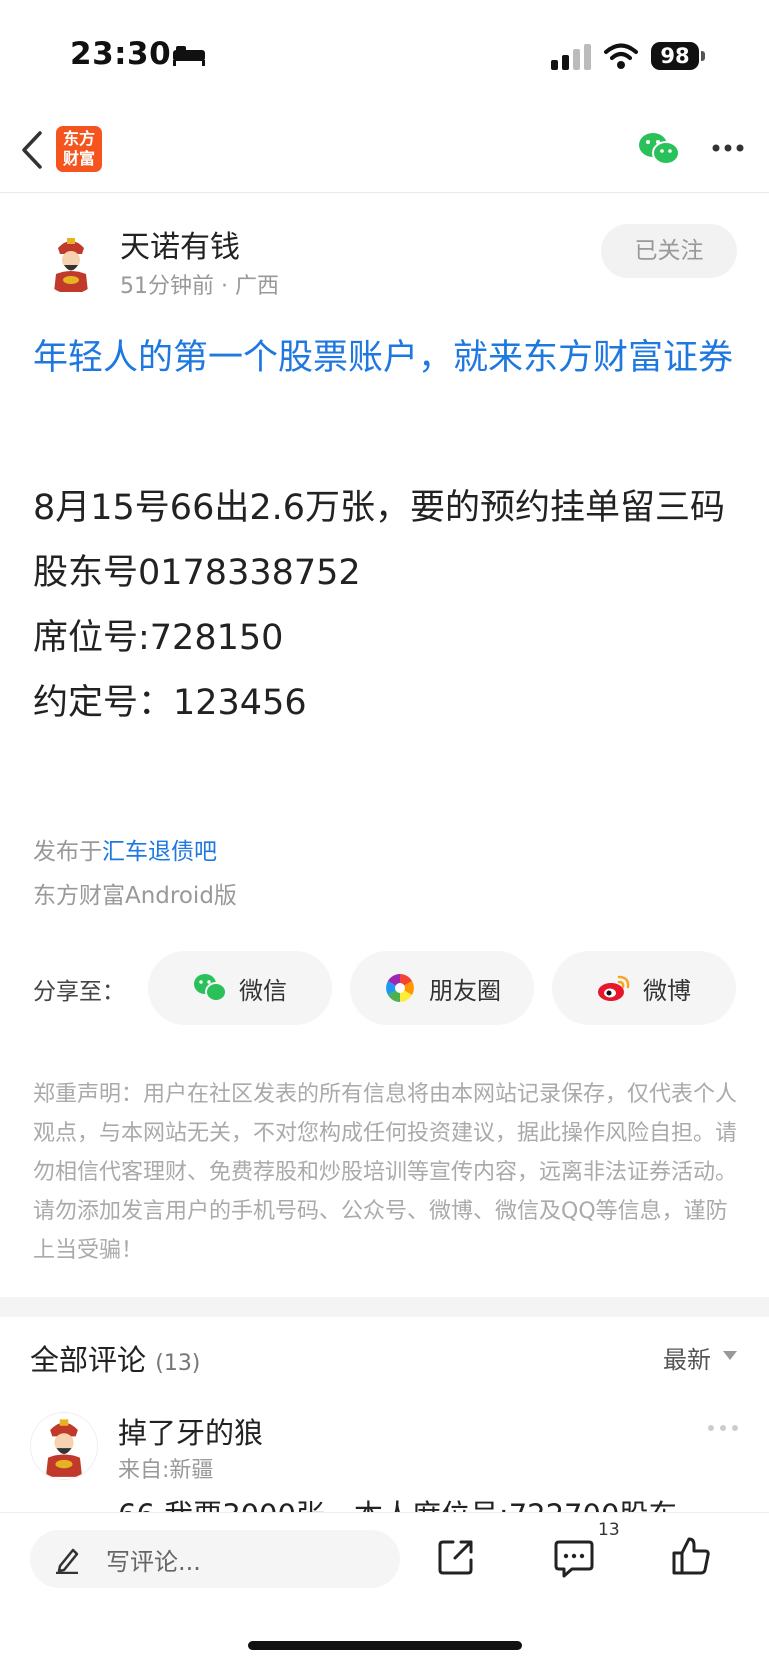 This screenshot has height=1666, width=769. I want to click on post-body-line: 股东号0178338752, so click(197, 573).